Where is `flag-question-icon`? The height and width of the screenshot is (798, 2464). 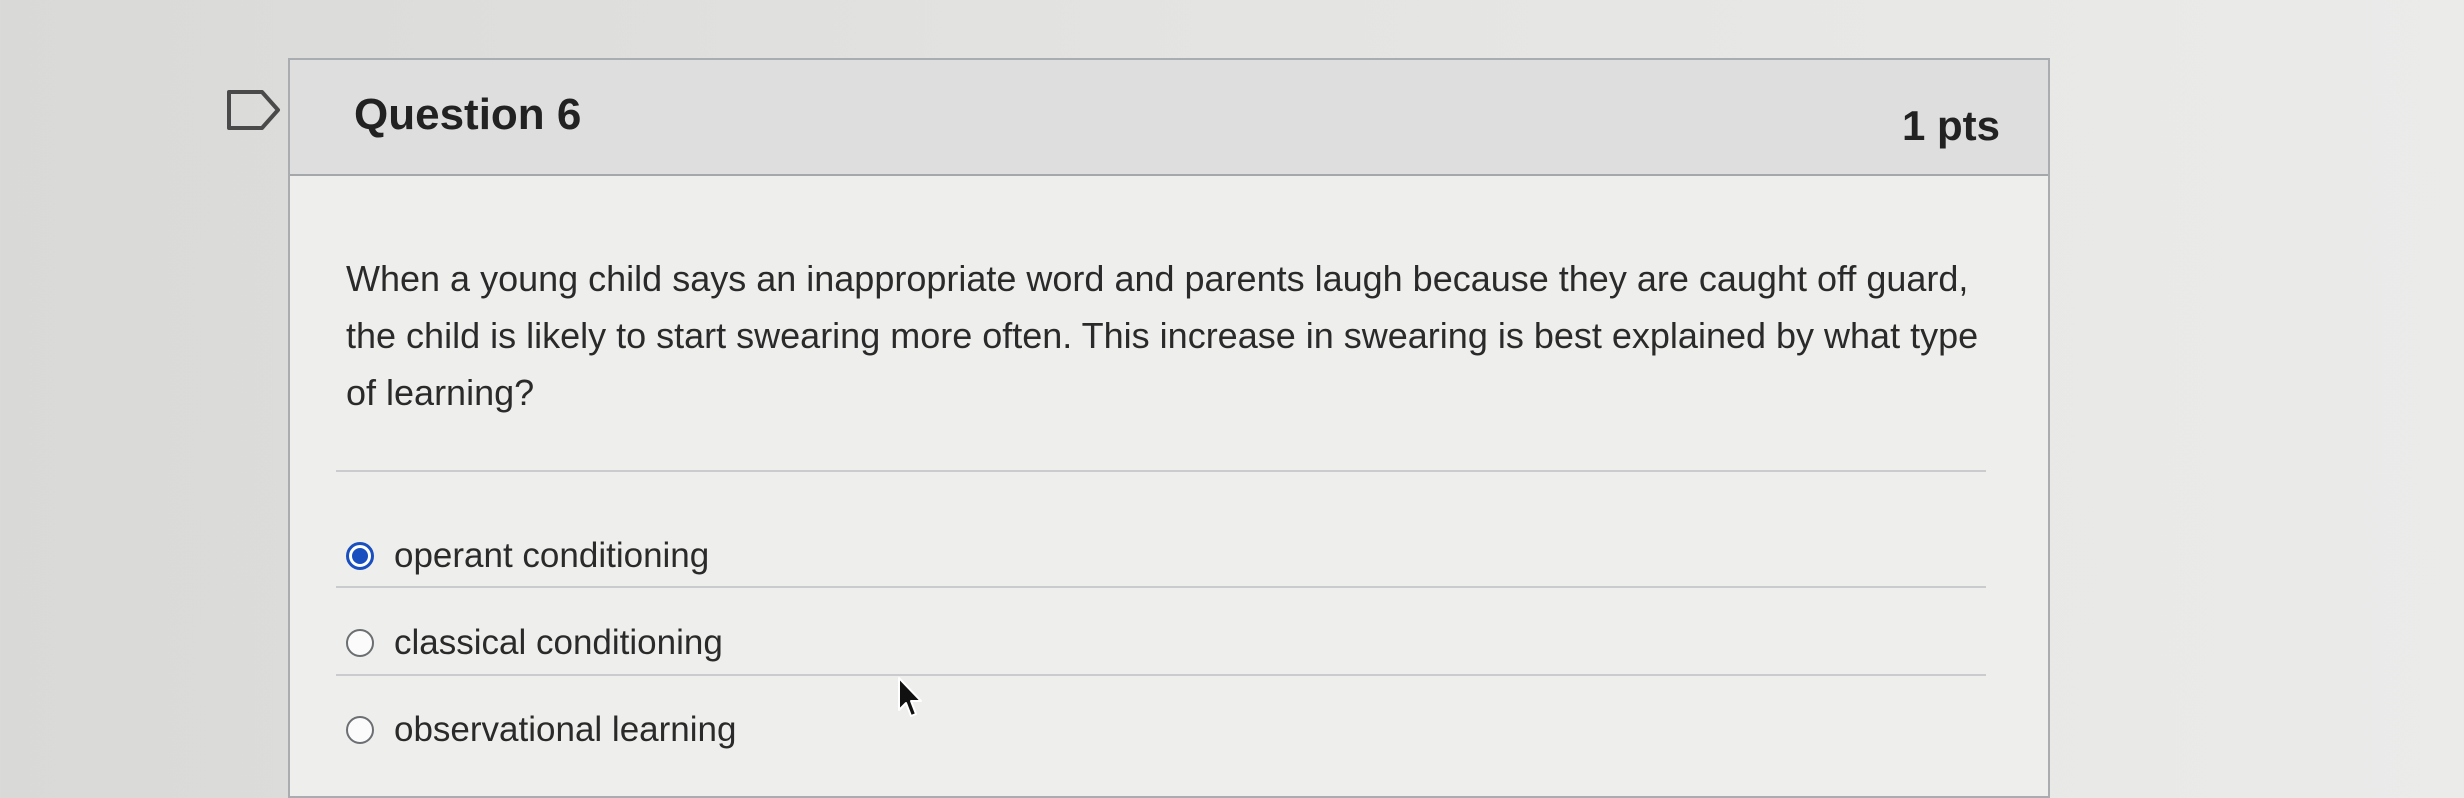 flag-question-icon is located at coordinates (254, 110).